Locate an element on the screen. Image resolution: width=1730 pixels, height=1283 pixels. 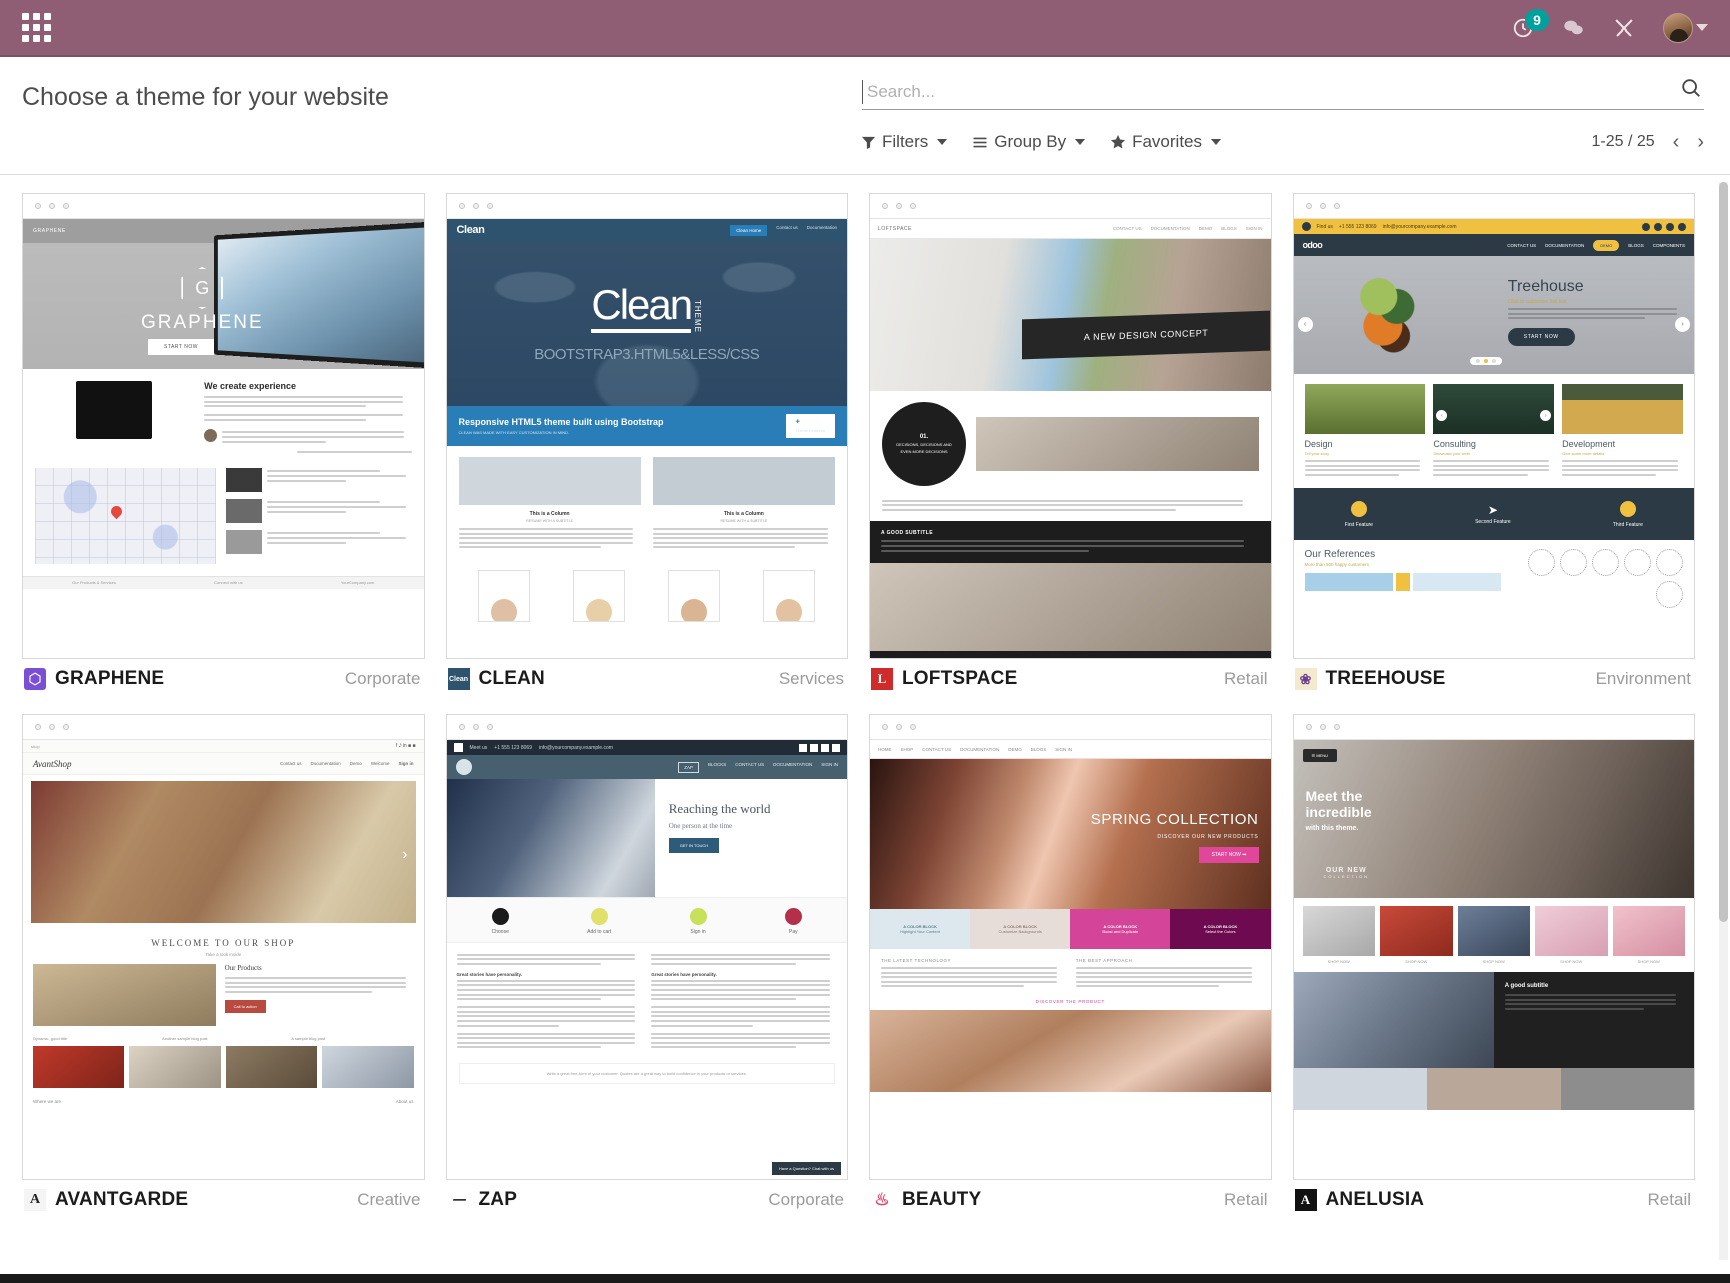
theme-label-row: Clean CLEAN Services is located at coordinates (647, 679).